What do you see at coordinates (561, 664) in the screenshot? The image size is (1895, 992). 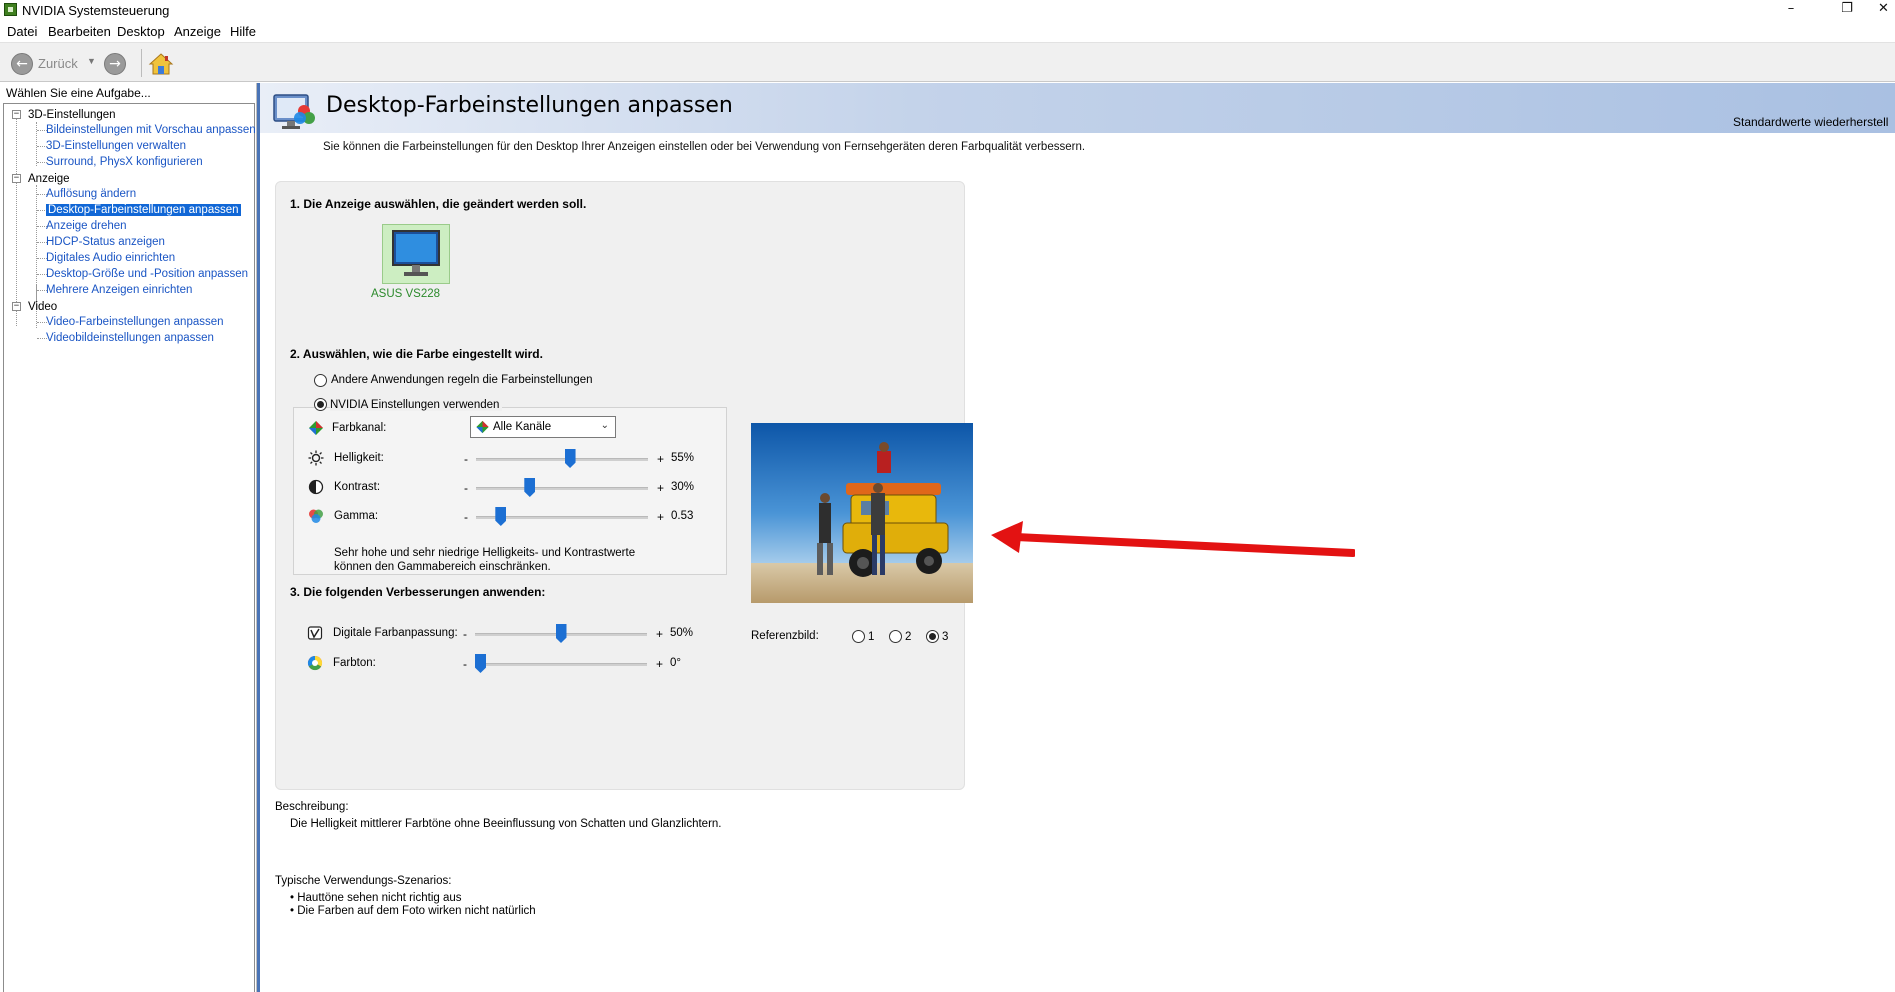 I see `hue-slider-track` at bounding box center [561, 664].